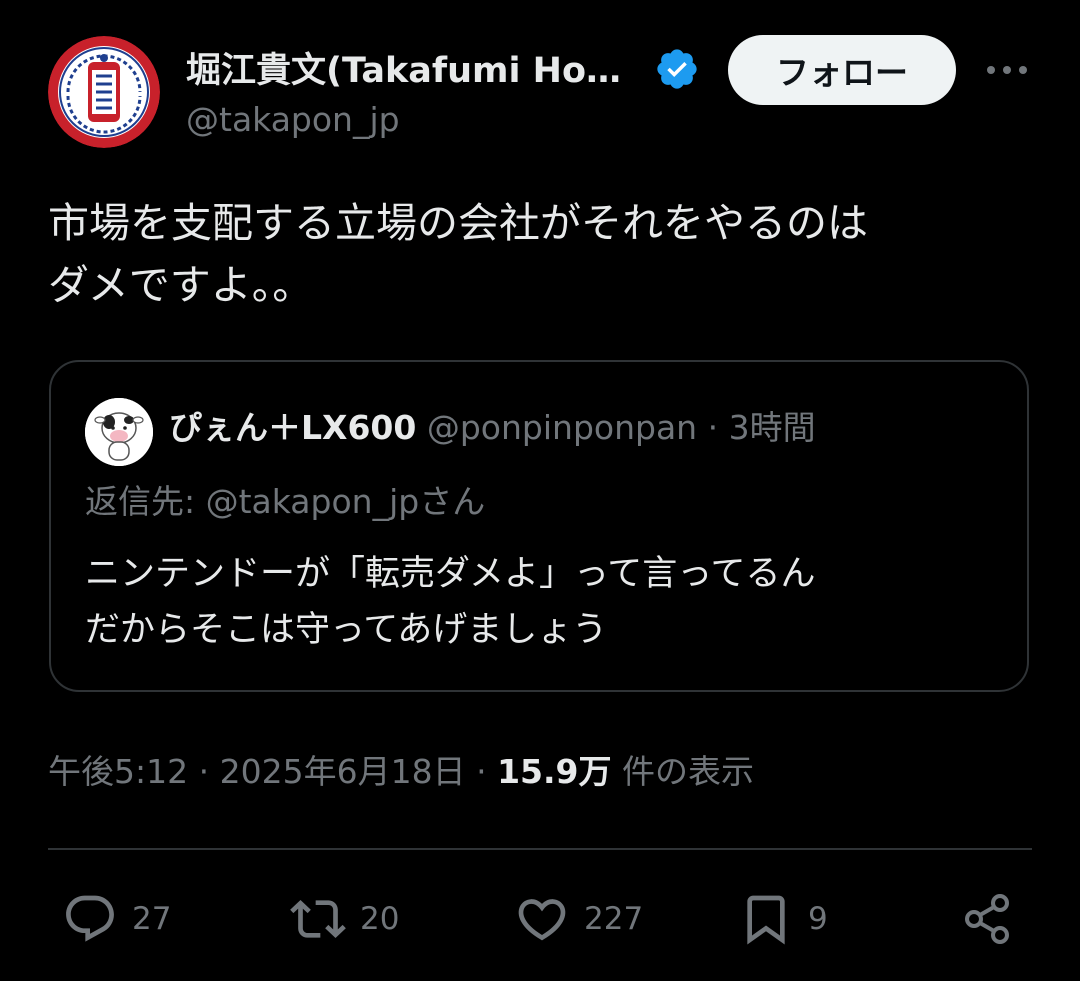 The height and width of the screenshot is (981, 1080). Describe the element at coordinates (285, 501) in the screenshot. I see `quote-reply-to: 返信先: @takapon_jpさん` at that location.